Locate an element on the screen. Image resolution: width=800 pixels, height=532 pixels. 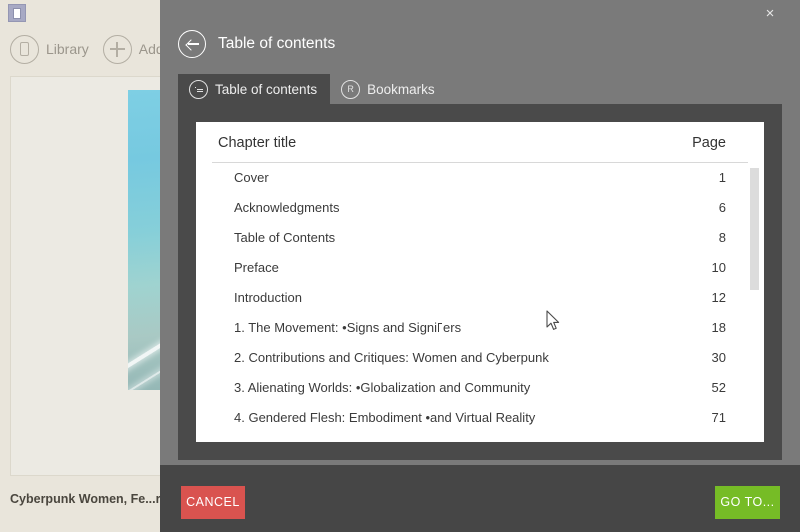
table-row: 1. The Movement: •Signs and Signi ers 18 is located at coordinates (480, 328).